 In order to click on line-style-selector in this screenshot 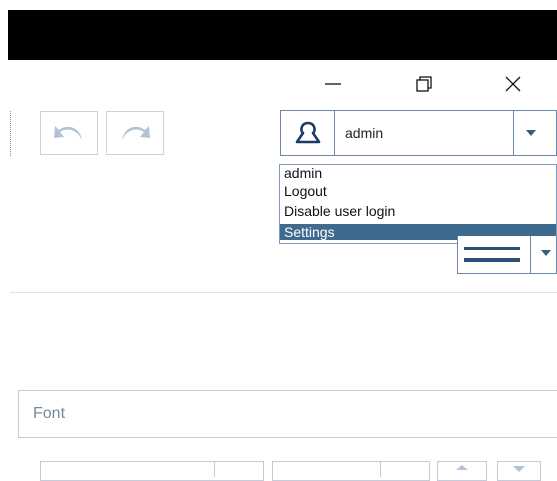, I will do `click(507, 255)`.